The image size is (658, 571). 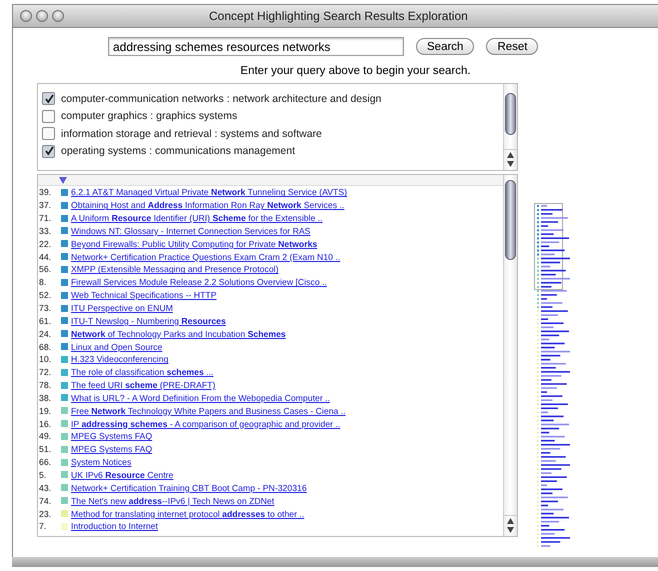 I want to click on search-action-button: Search, so click(x=445, y=46).